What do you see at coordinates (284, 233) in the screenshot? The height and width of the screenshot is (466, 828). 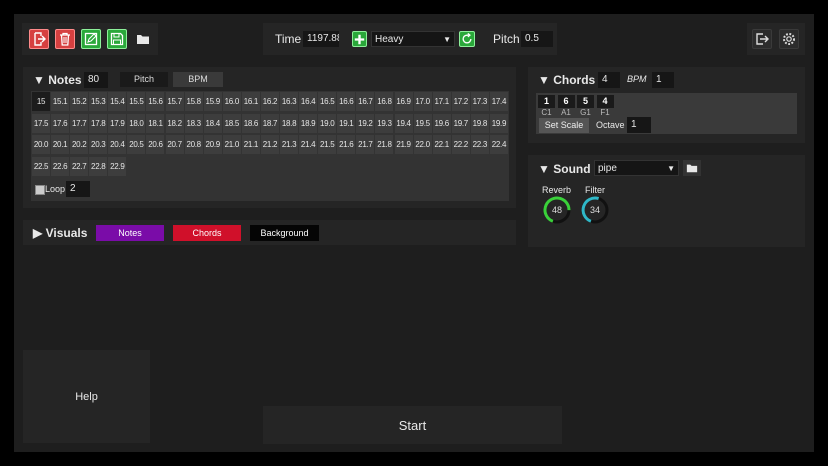 I see `background-color-button: Background` at bounding box center [284, 233].